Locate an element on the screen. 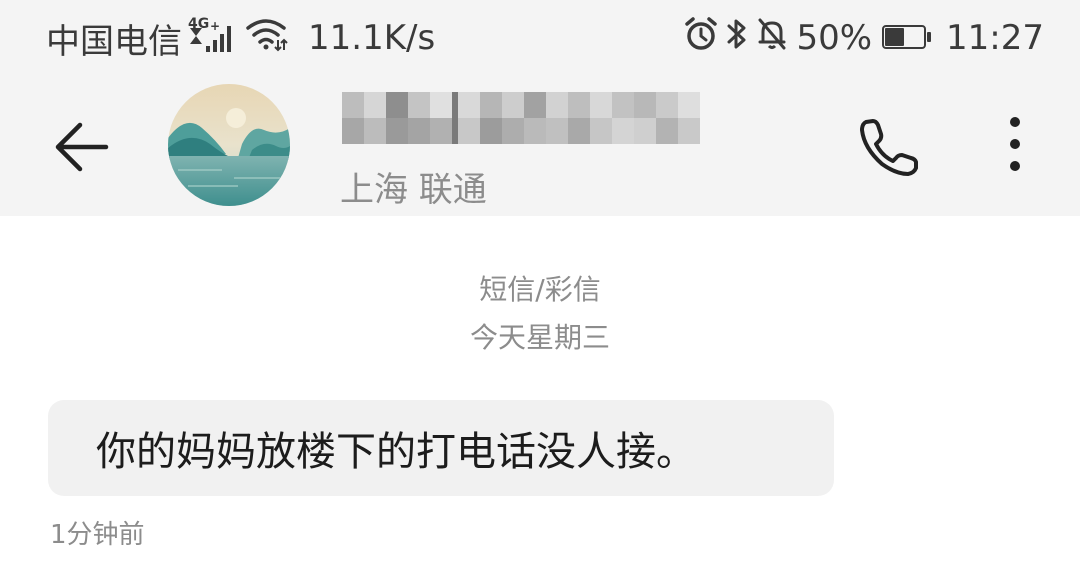 This screenshot has width=1080, height=565. bluetooth-icon is located at coordinates (737, 38).